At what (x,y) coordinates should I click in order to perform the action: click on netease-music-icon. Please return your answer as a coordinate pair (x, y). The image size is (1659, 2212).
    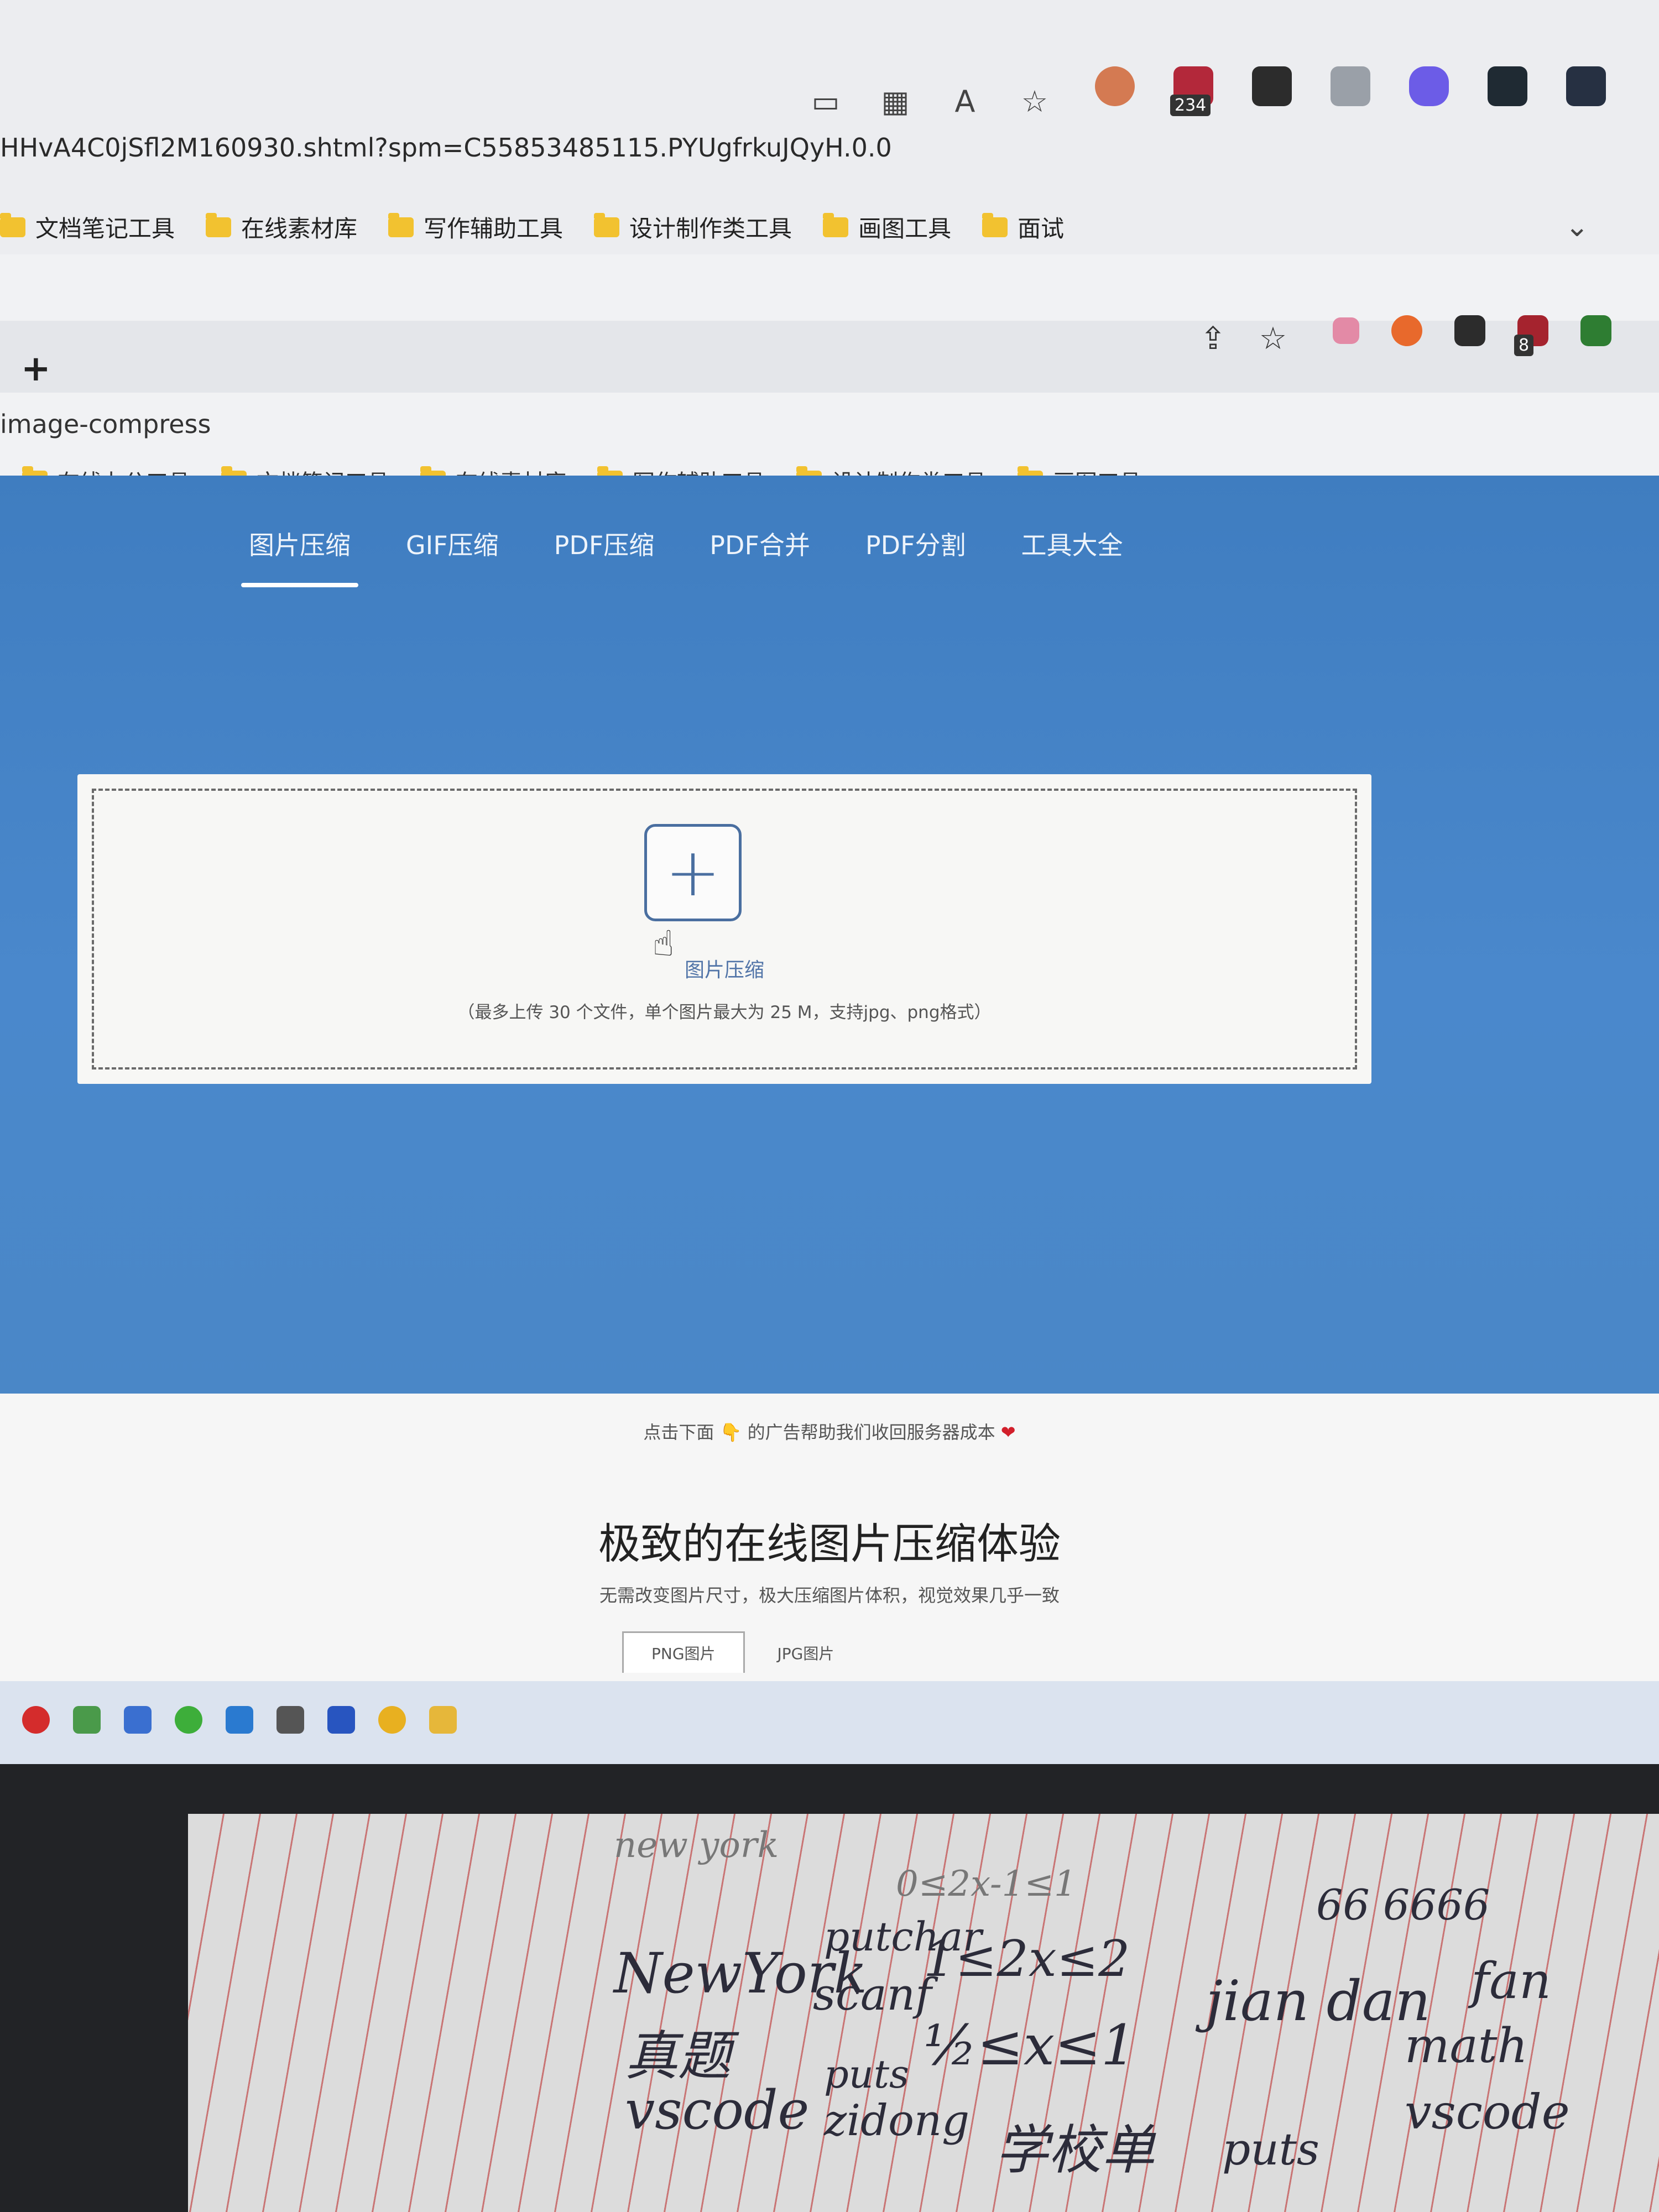
    Looking at the image, I should click on (36, 1720).